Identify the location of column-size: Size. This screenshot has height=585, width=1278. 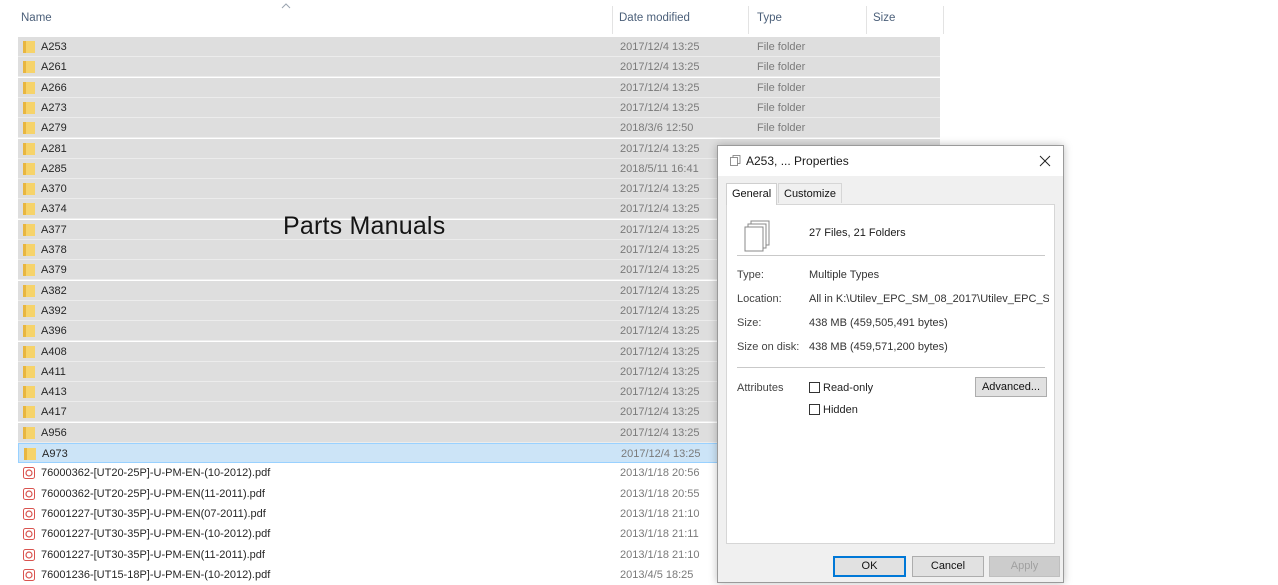
(884, 18).